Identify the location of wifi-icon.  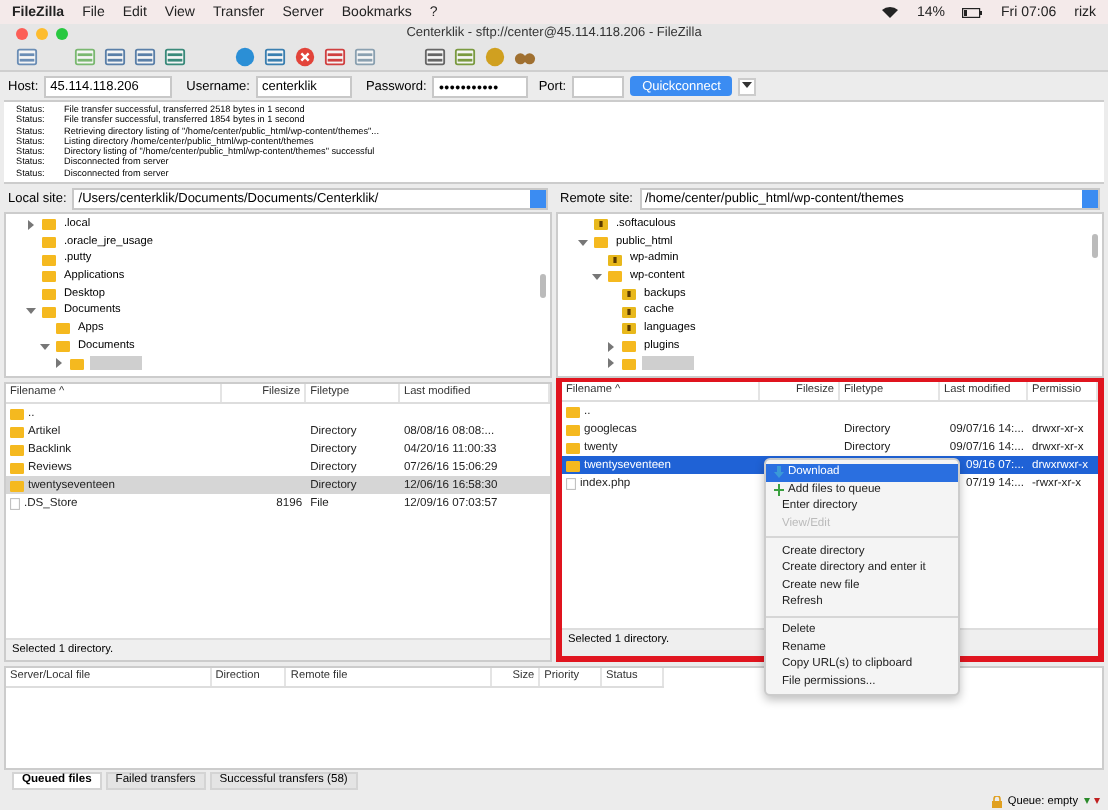
(890, 12).